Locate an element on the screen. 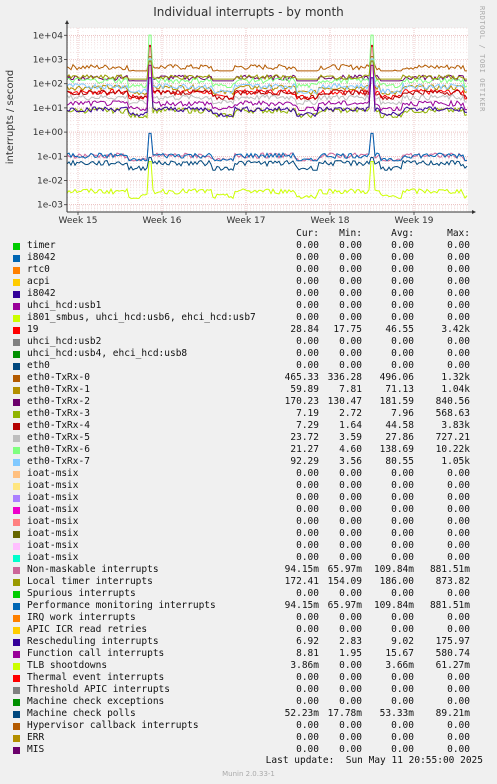 The image size is (497, 784). legend-series-name: Hypervisor callback interrupts is located at coordinates (113, 725).